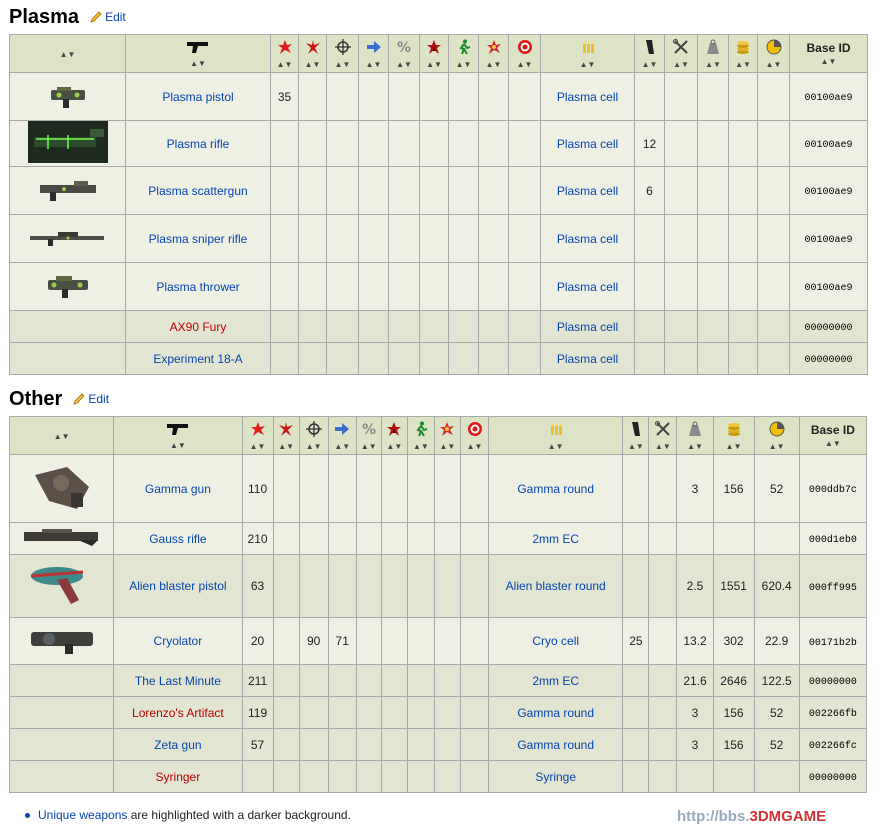  I want to click on weapon-name-link: Cryolator, so click(178, 641).